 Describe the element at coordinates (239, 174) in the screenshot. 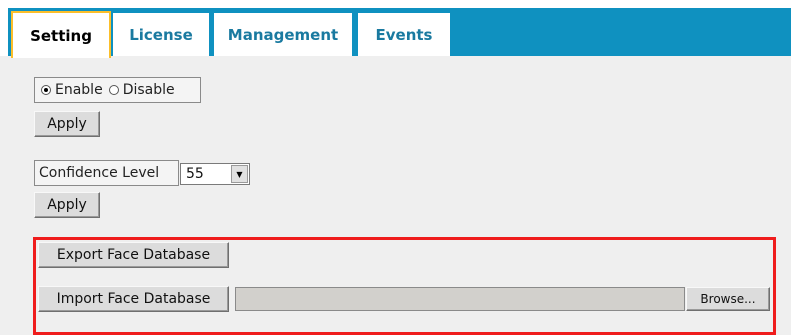

I see `chevron-down-icon: ▼` at that location.